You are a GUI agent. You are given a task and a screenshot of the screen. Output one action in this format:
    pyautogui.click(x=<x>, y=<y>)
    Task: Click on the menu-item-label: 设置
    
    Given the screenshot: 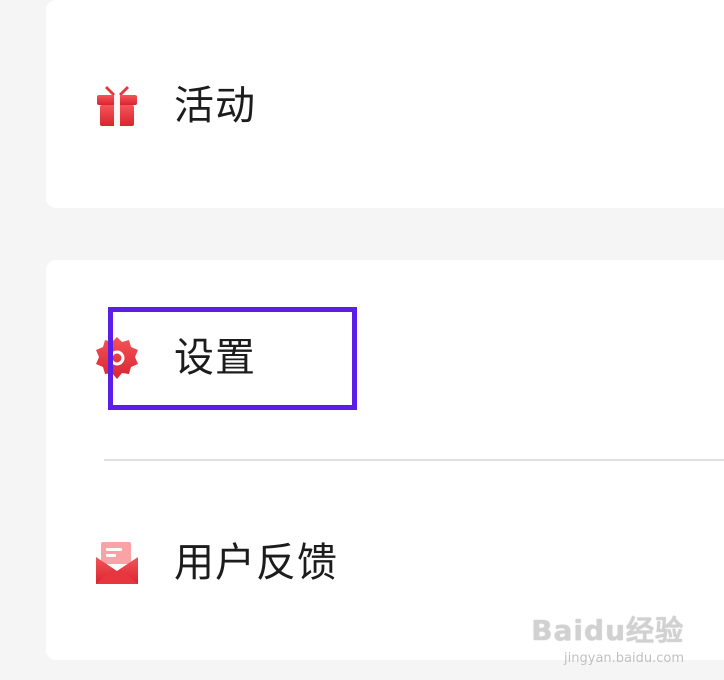 What is the action you would take?
    pyautogui.click(x=215, y=358)
    